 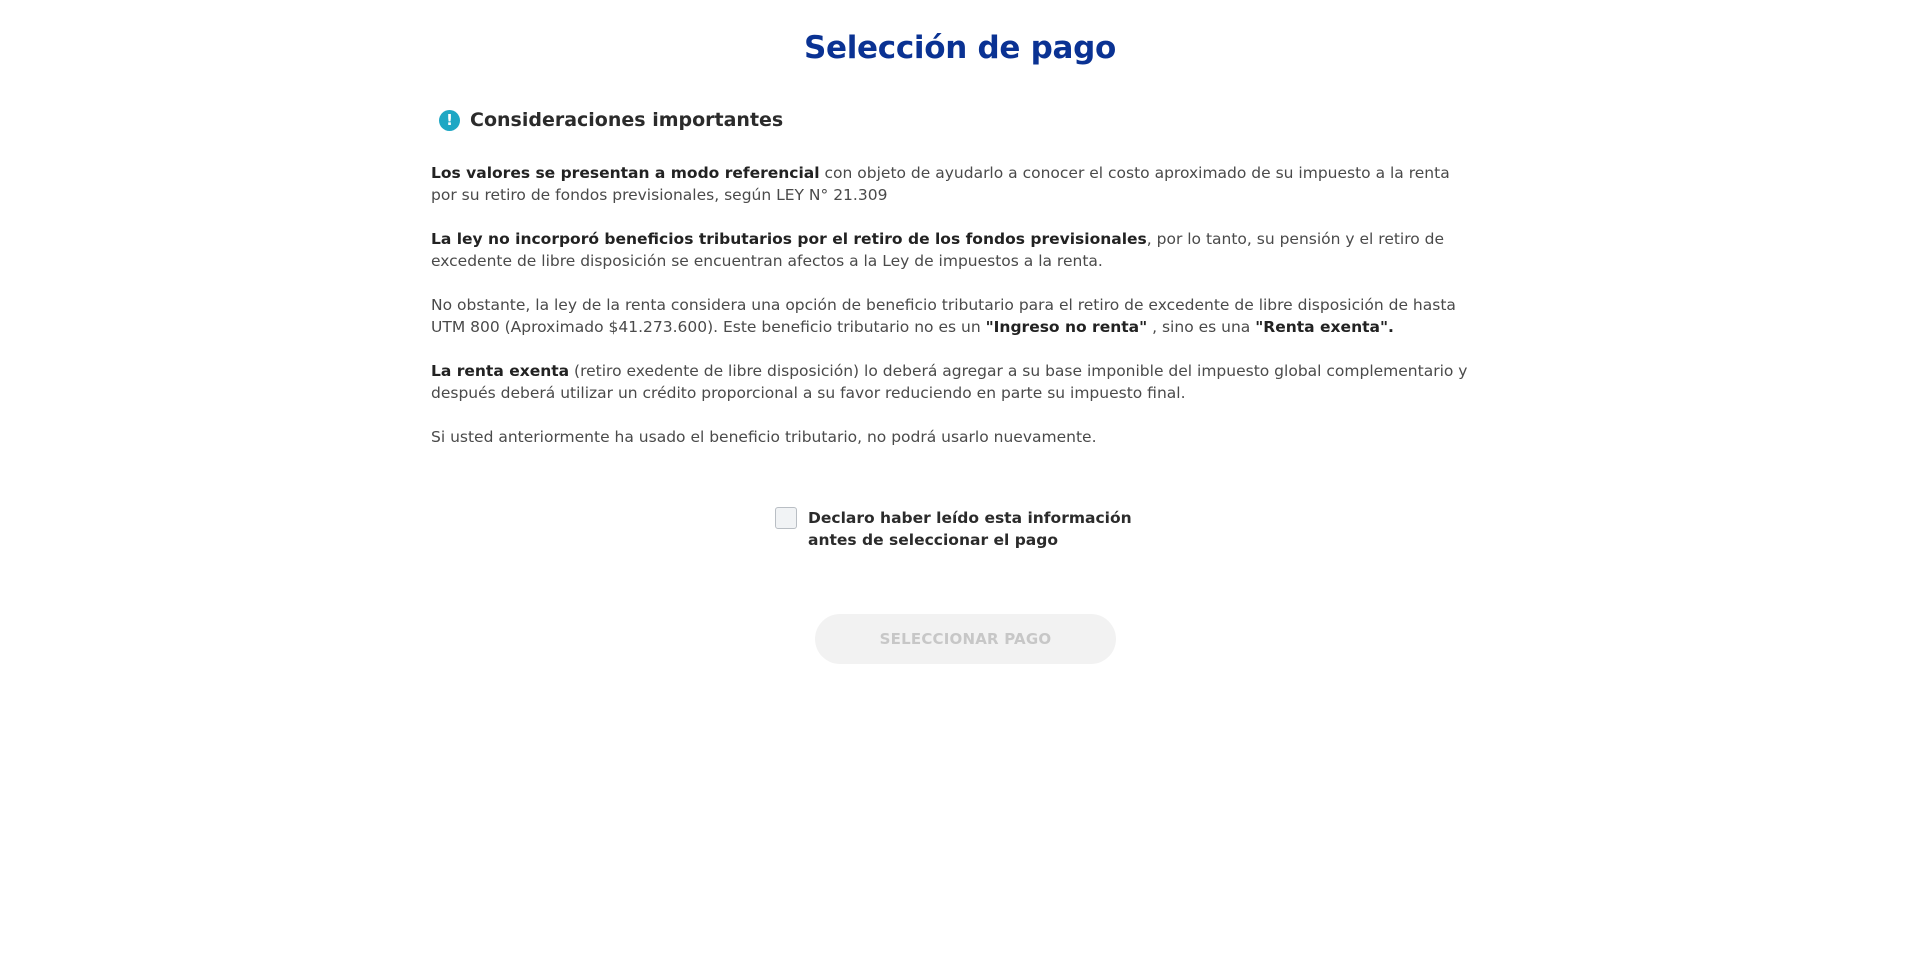 What do you see at coordinates (1066, 327) in the screenshot?
I see `paragraph-bold: "Ingreso no renta"` at bounding box center [1066, 327].